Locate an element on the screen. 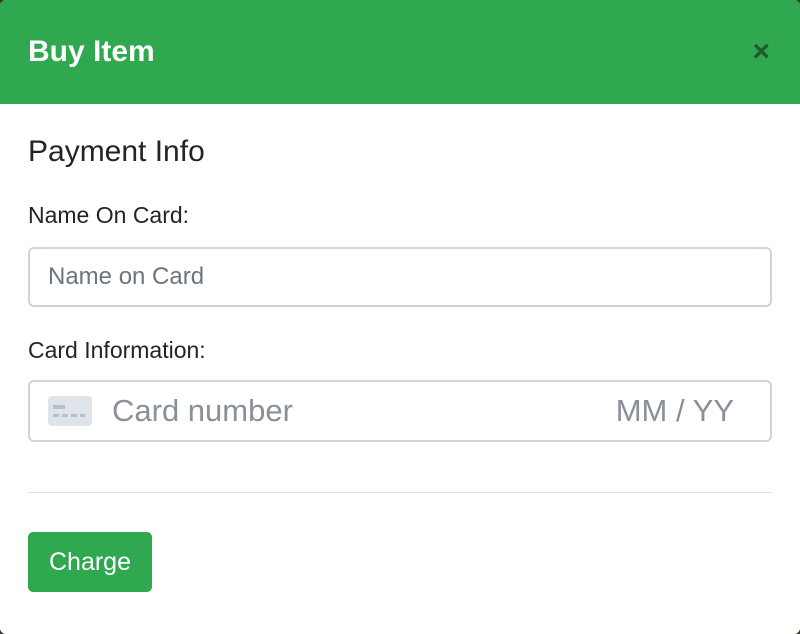 The height and width of the screenshot is (634, 800). card-number-placeholder: Card number is located at coordinates (364, 411).